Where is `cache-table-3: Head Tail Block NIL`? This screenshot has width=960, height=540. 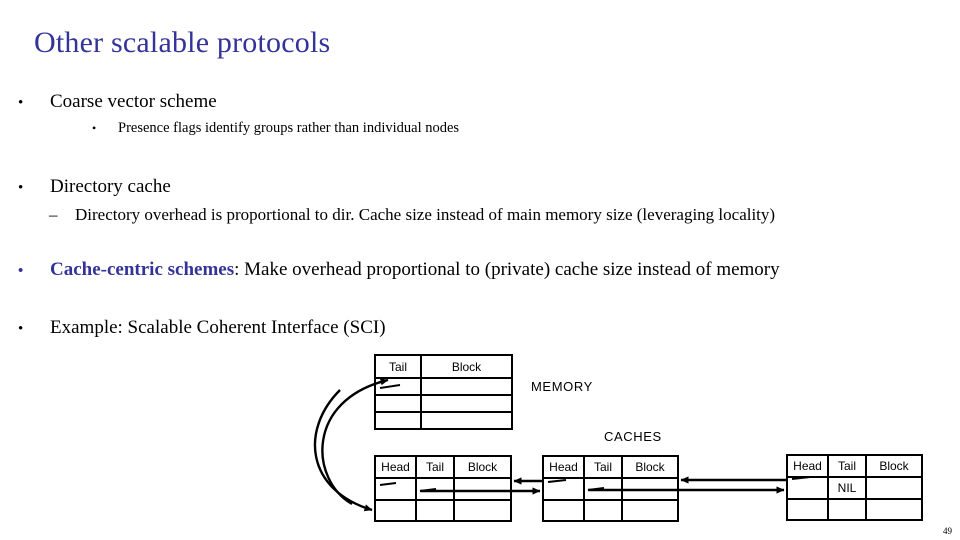 cache-table-3: Head Tail Block NIL is located at coordinates (854, 487).